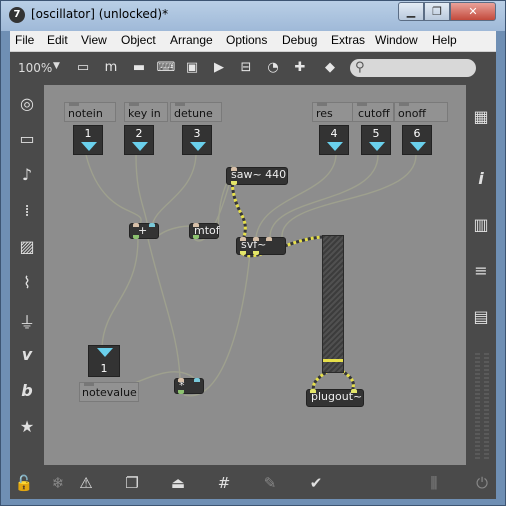 Image resolution: width=506 pixels, height=506 pixels. What do you see at coordinates (132, 483) in the screenshot?
I see `windows-icon: ❐` at bounding box center [132, 483].